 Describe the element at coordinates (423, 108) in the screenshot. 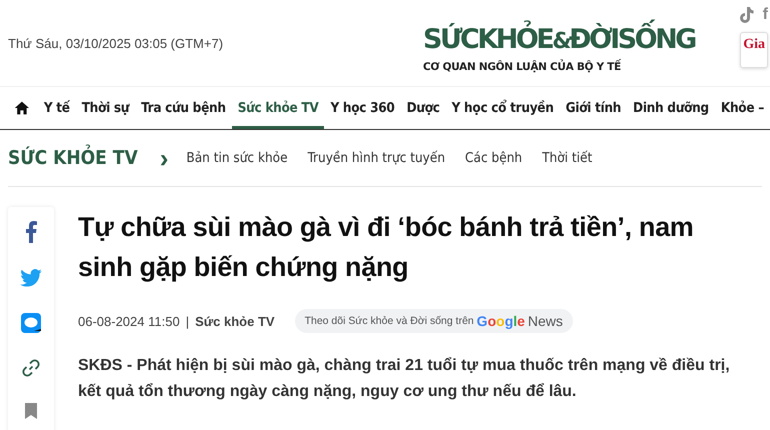

I see `nav-tab: Dược` at that location.